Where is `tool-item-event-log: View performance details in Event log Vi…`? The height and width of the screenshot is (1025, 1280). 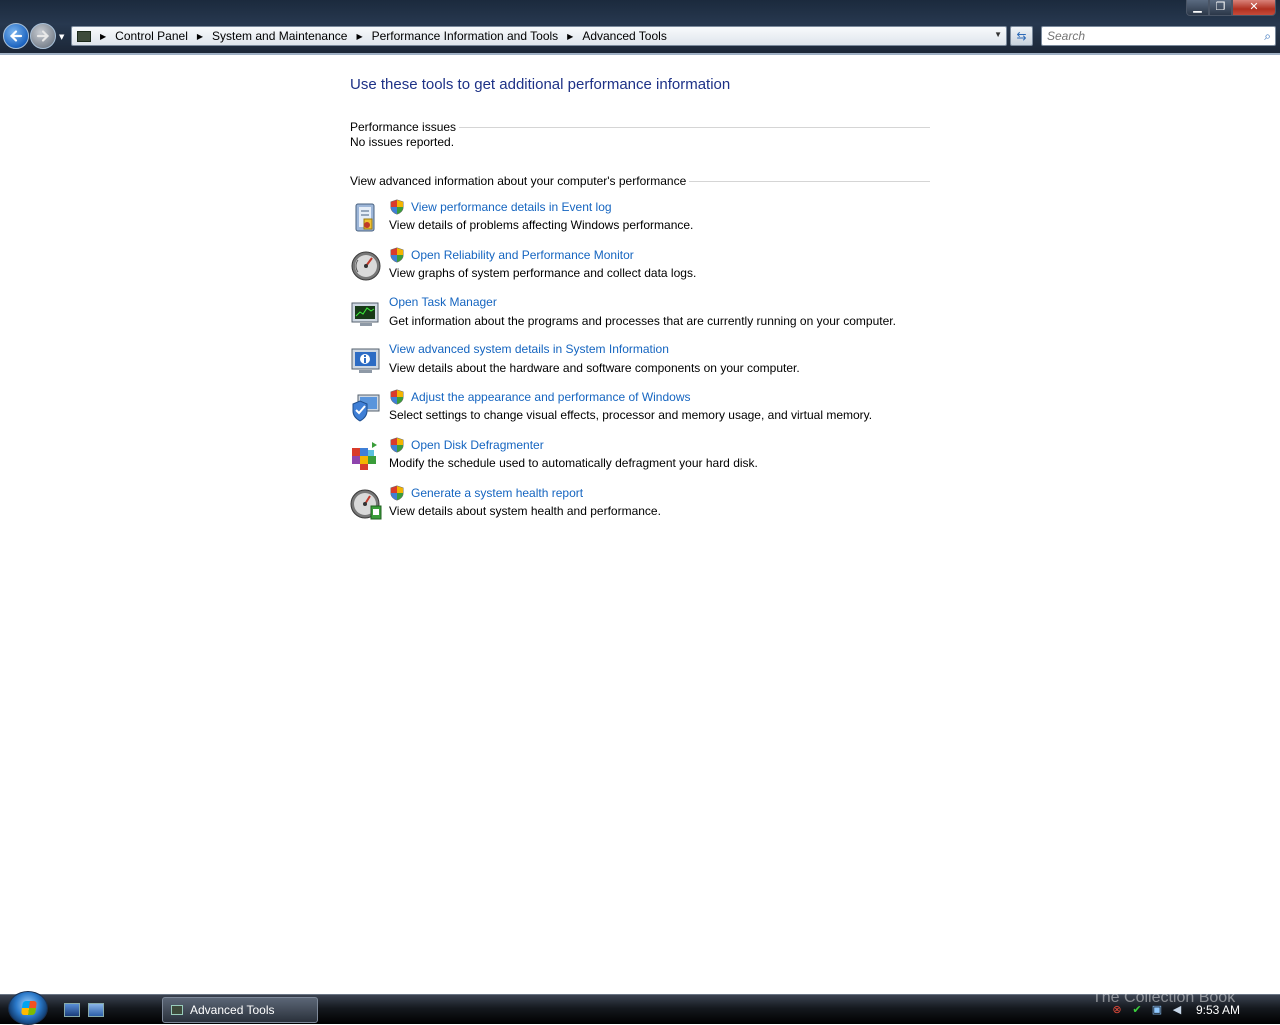
tool-item-event-log: View performance details in Event log Vi… is located at coordinates (640, 220).